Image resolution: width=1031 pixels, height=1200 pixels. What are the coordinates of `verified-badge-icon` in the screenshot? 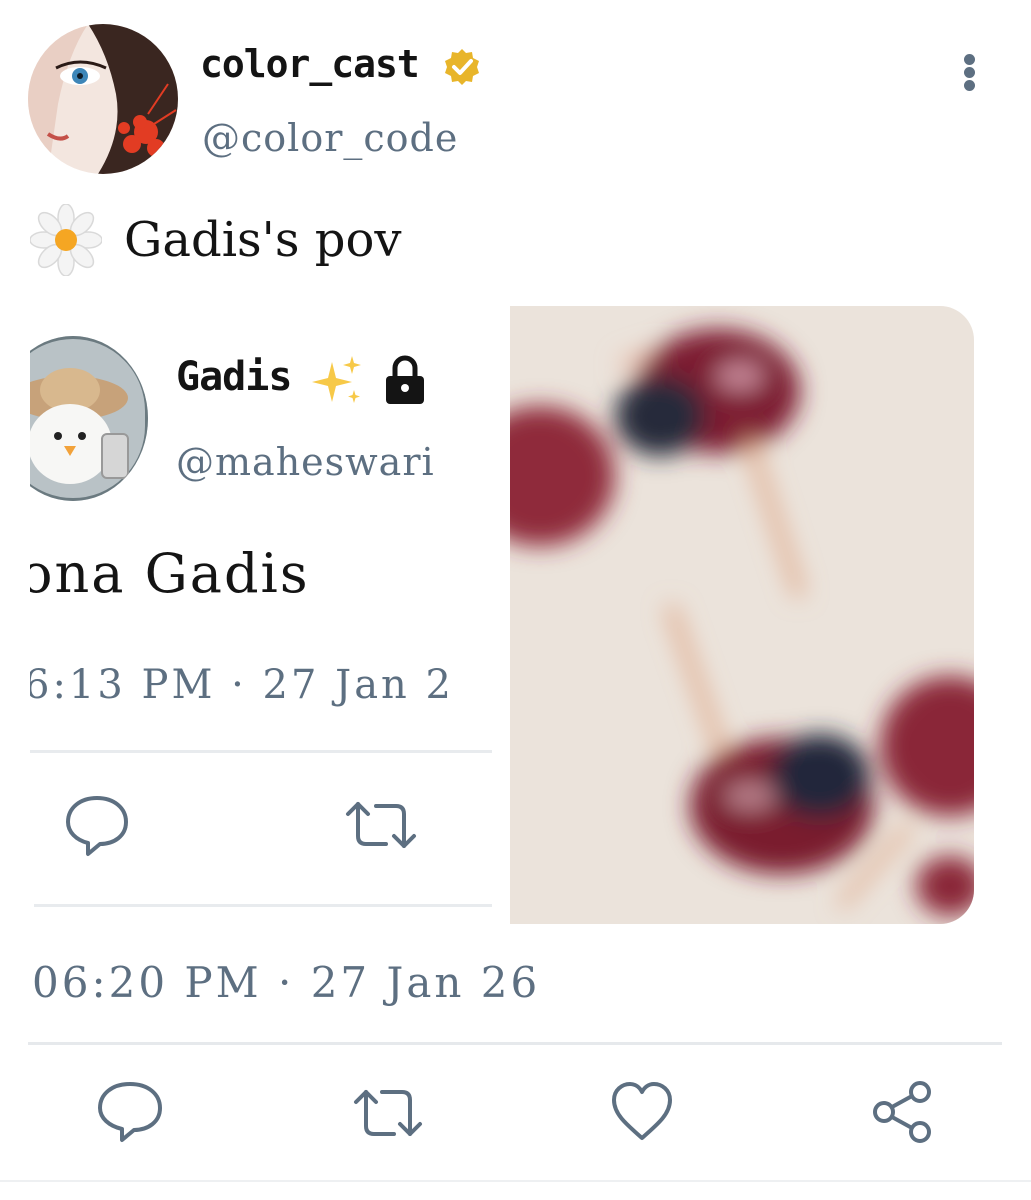 It's located at (462, 67).